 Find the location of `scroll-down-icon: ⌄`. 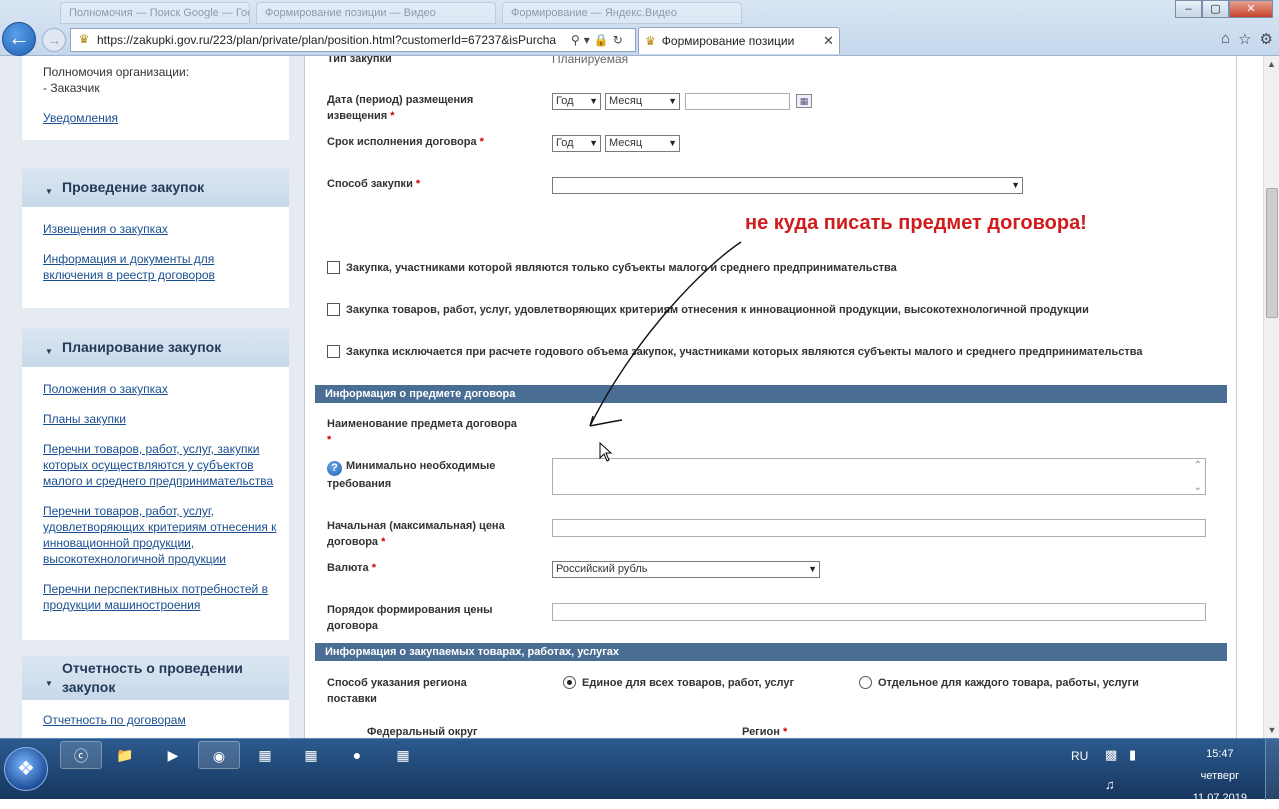

scroll-down-icon: ⌄ is located at coordinates (1198, 487).